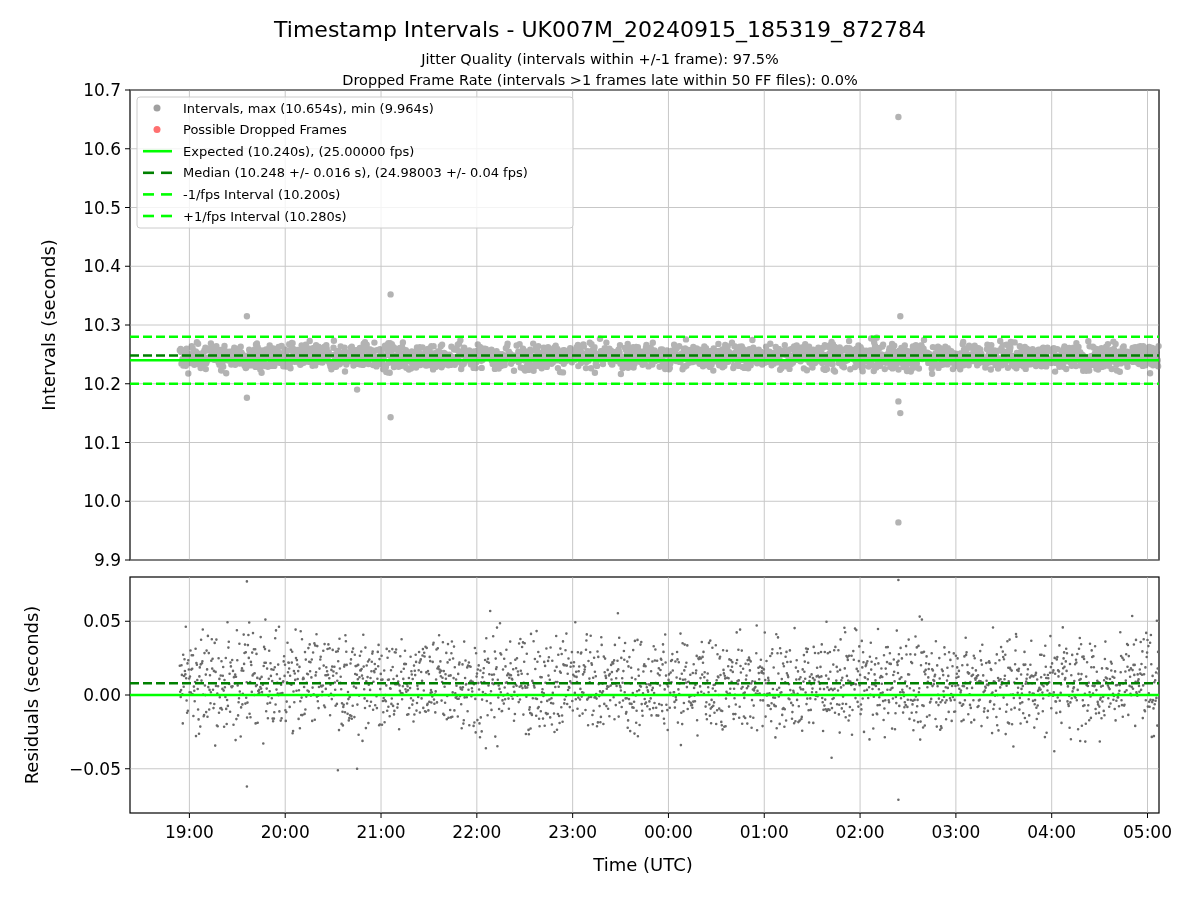  What do you see at coordinates (1147, 832) in the screenshot?
I see `x-tick-label: 05:00` at bounding box center [1147, 832].